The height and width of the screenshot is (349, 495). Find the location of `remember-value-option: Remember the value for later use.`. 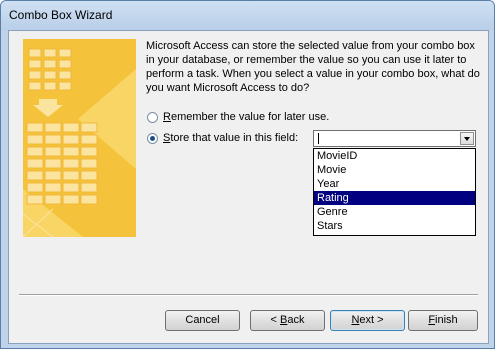

remember-value-option: Remember the value for later use. is located at coordinates (238, 117).